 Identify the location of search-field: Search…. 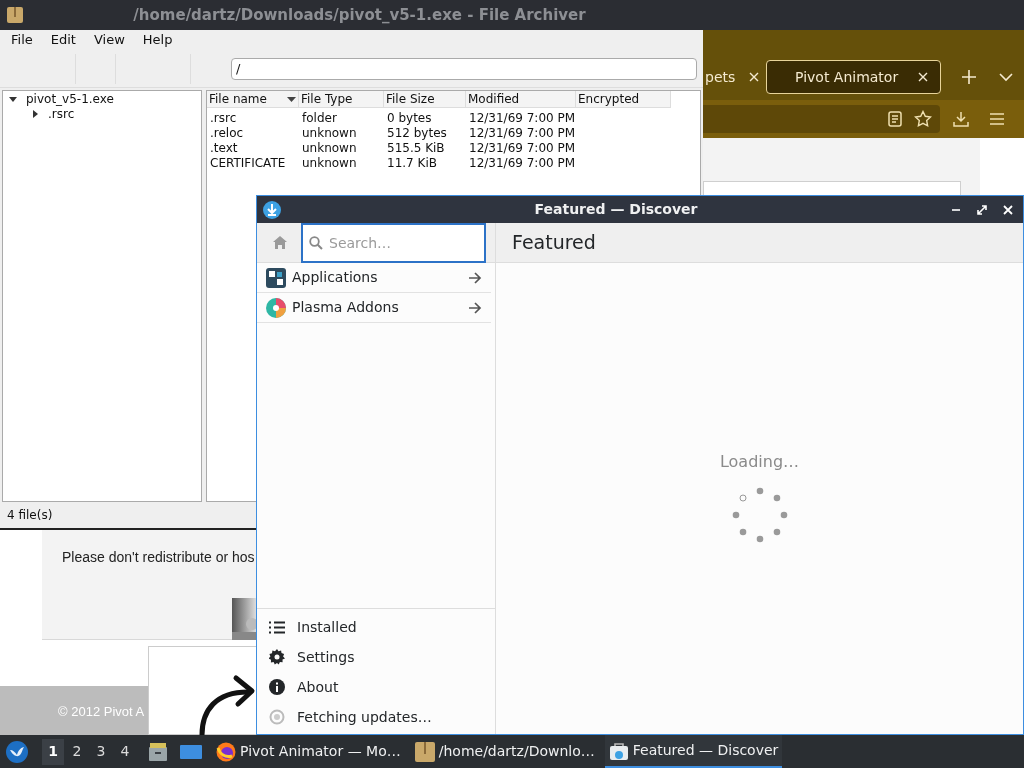
(393, 242).